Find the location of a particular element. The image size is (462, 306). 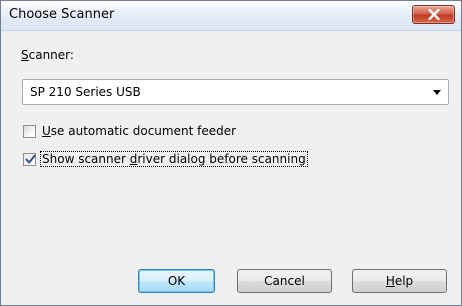

close-icon is located at coordinates (434, 14).